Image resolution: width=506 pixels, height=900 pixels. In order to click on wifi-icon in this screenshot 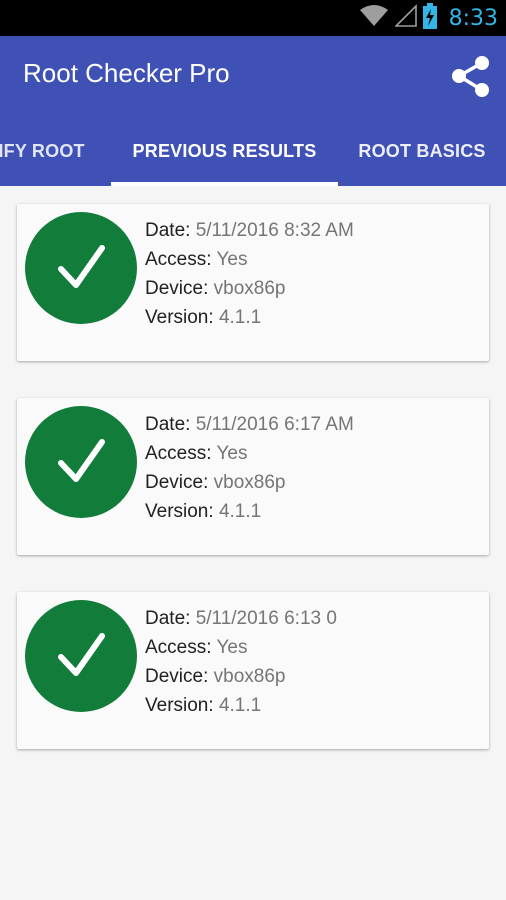, I will do `click(374, 18)`.